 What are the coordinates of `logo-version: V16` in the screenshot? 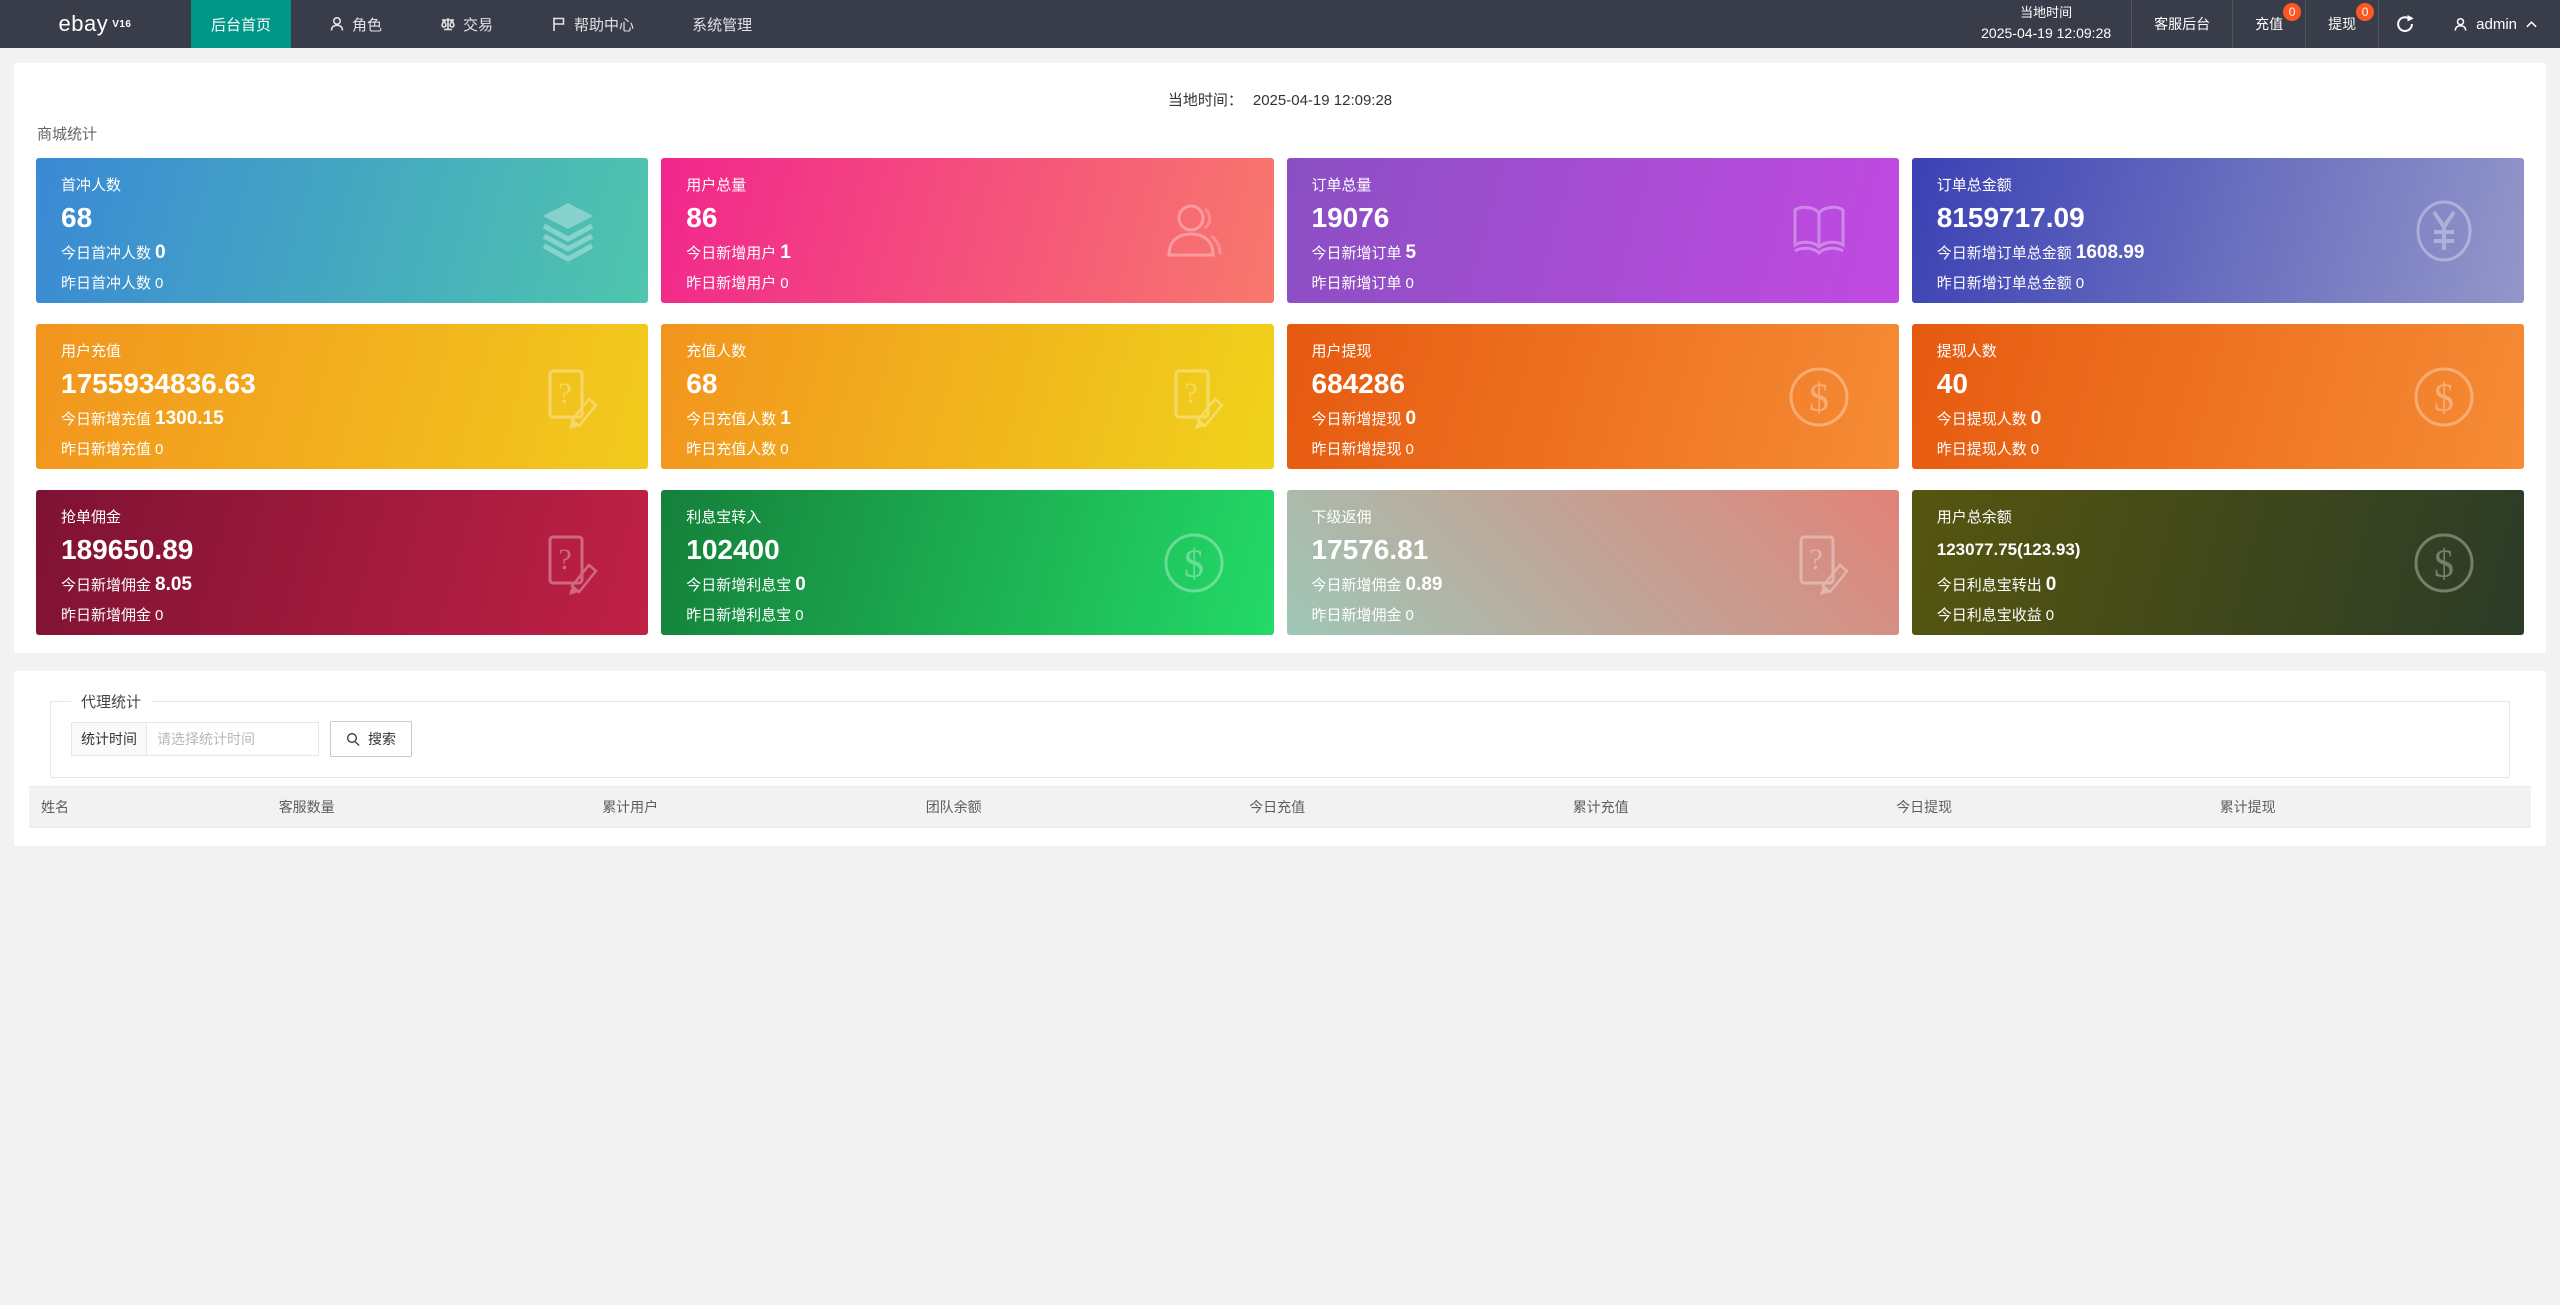 It's located at (122, 24).